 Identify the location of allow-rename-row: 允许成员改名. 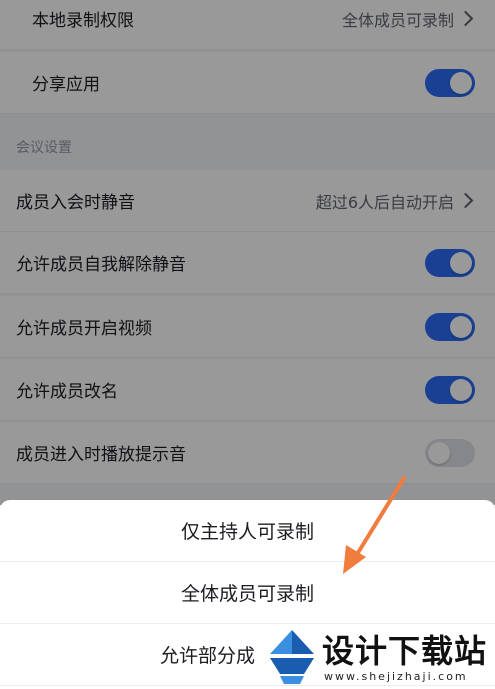
(247, 390).